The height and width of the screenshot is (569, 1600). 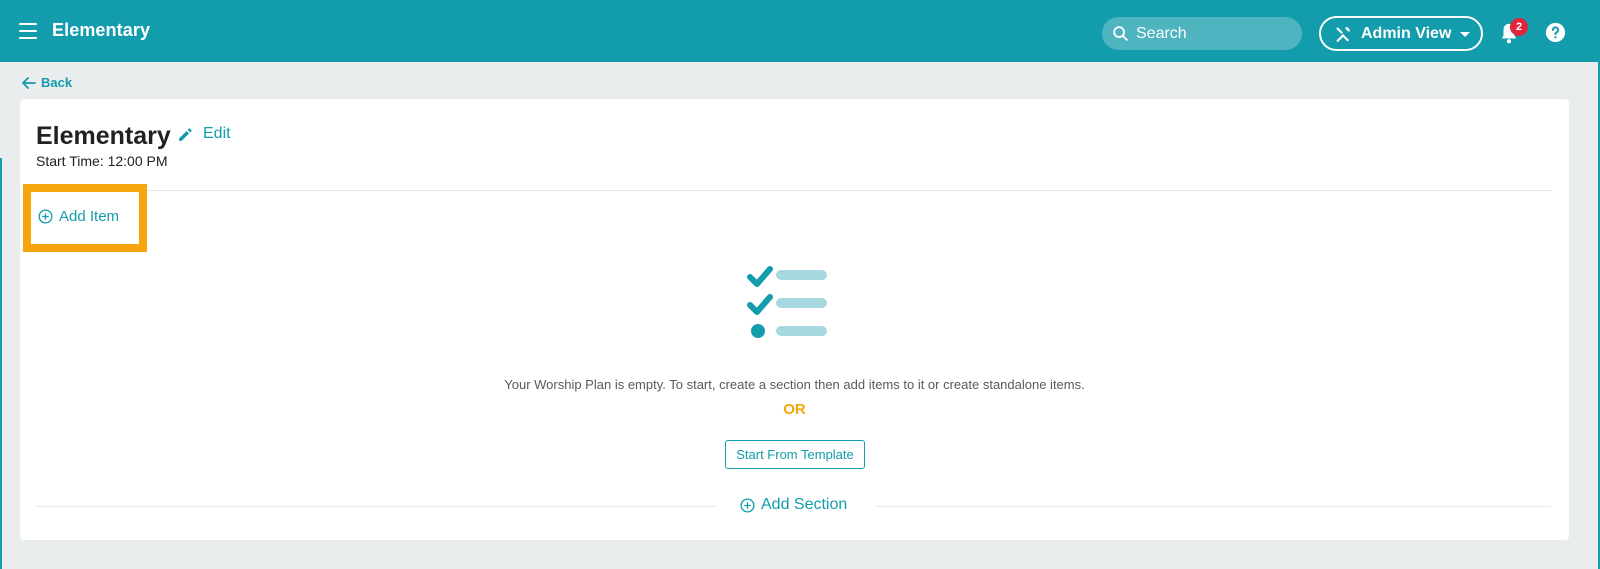 What do you see at coordinates (794, 409) in the screenshot?
I see `or-separator: OR` at bounding box center [794, 409].